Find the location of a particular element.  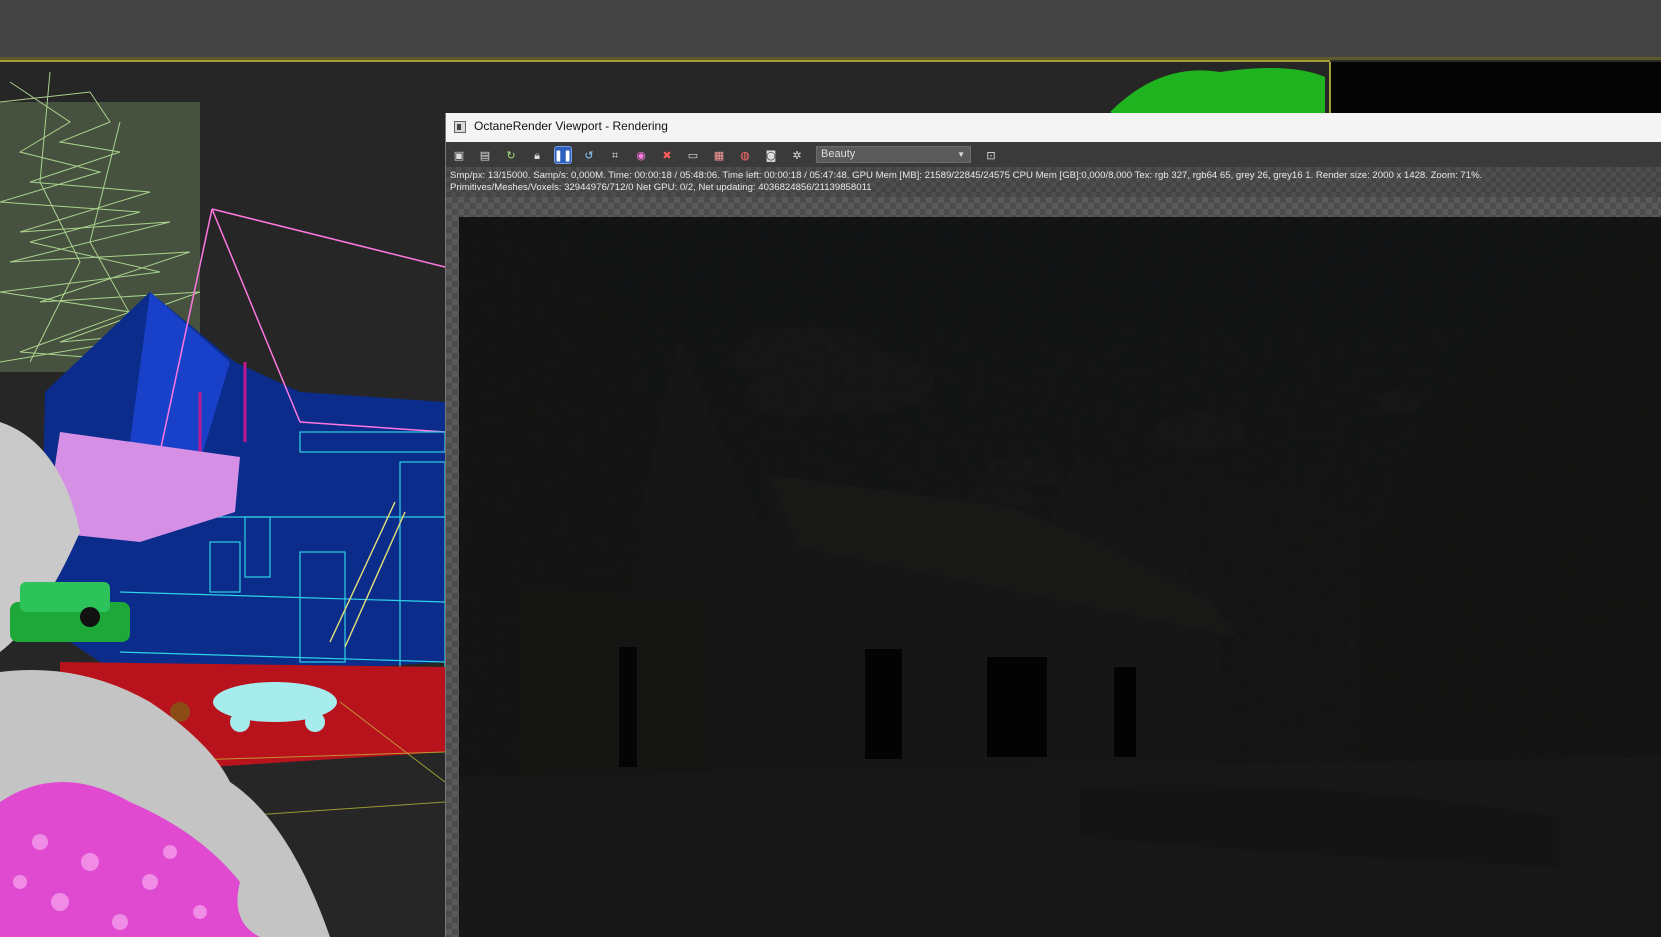

save-image-icon: ▣ is located at coordinates (459, 155).